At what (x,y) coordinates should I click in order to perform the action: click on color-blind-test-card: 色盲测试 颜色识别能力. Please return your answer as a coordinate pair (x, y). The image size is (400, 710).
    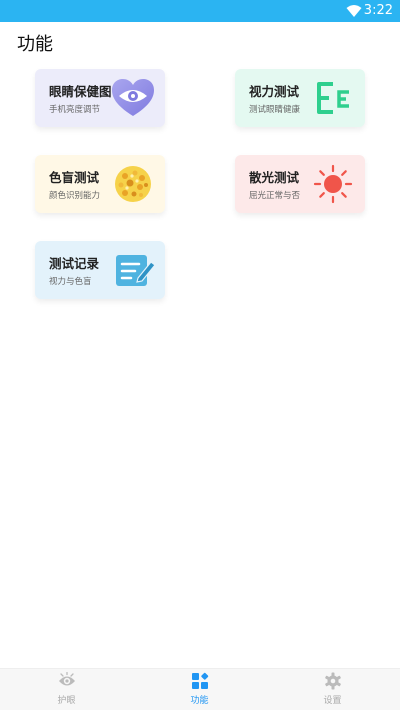
    Looking at the image, I should click on (100, 184).